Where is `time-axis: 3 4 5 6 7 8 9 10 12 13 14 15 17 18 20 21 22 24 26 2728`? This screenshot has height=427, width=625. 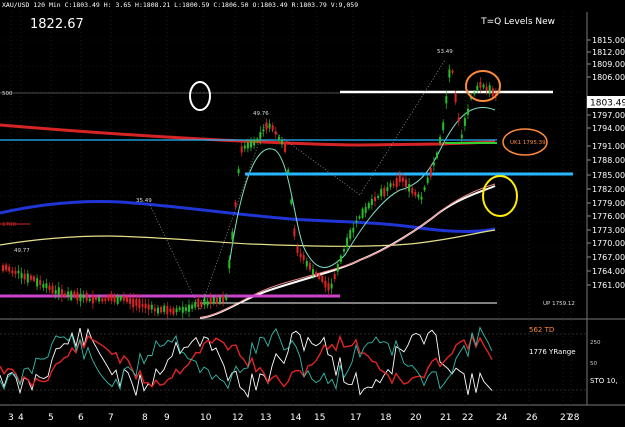
time-axis: 3 4 5 6 7 8 9 10 12 13 14 15 17 18 20 21 22 24 26 2728 is located at coordinates (294, 418).